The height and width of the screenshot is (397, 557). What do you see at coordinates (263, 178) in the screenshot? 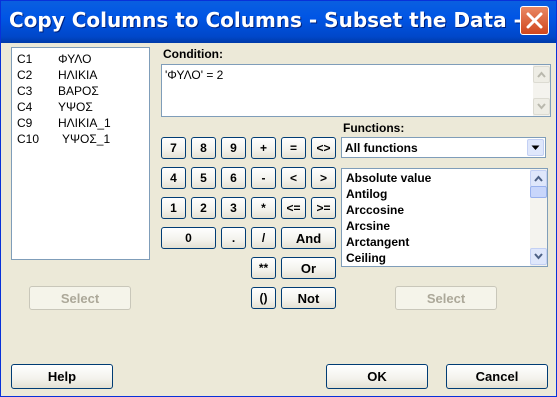
I see `key-minus: -` at bounding box center [263, 178].